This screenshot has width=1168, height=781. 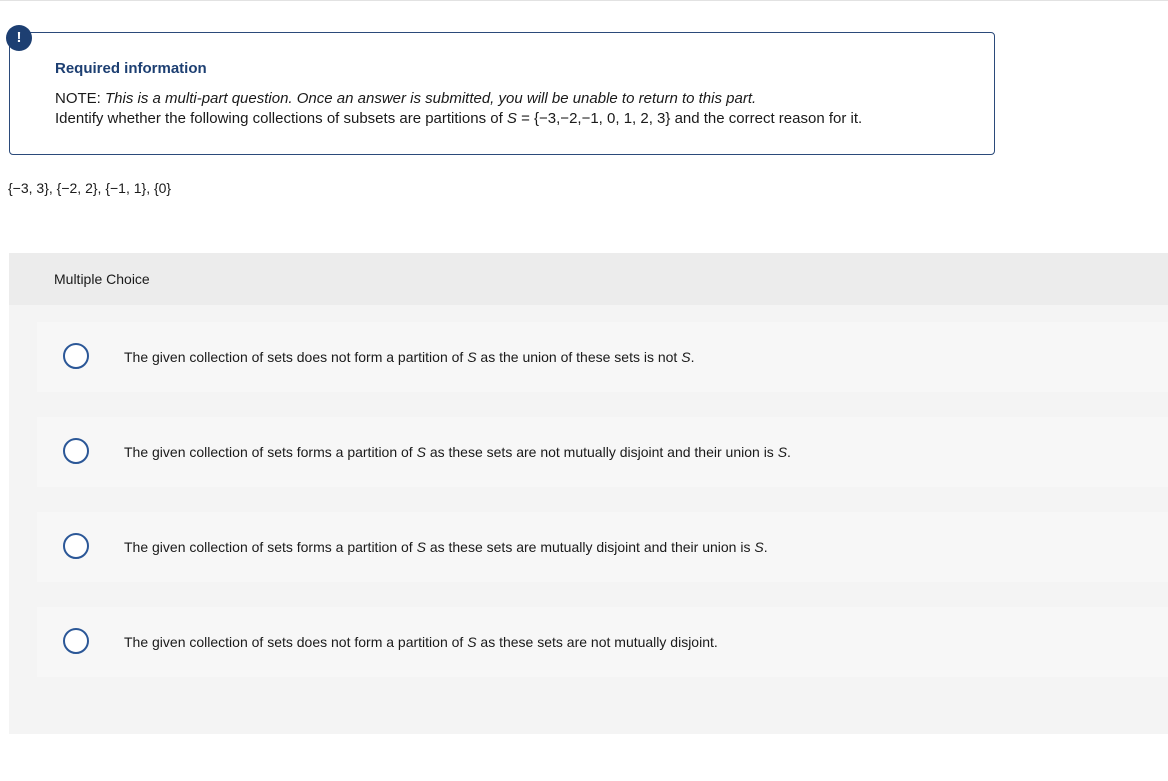 What do you see at coordinates (597, 642) in the screenshot?
I see `option-text-post: as these sets are not mutually disjoint.` at bounding box center [597, 642].